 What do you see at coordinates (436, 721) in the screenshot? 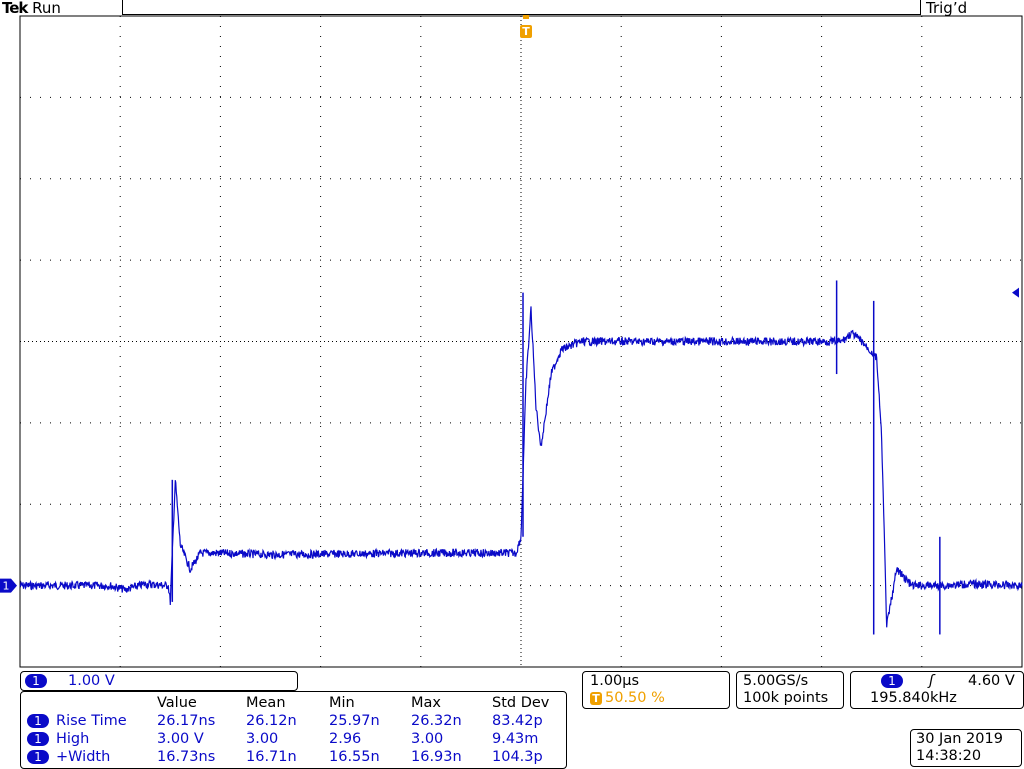
I see `measurement-max: 26.32n` at bounding box center [436, 721].